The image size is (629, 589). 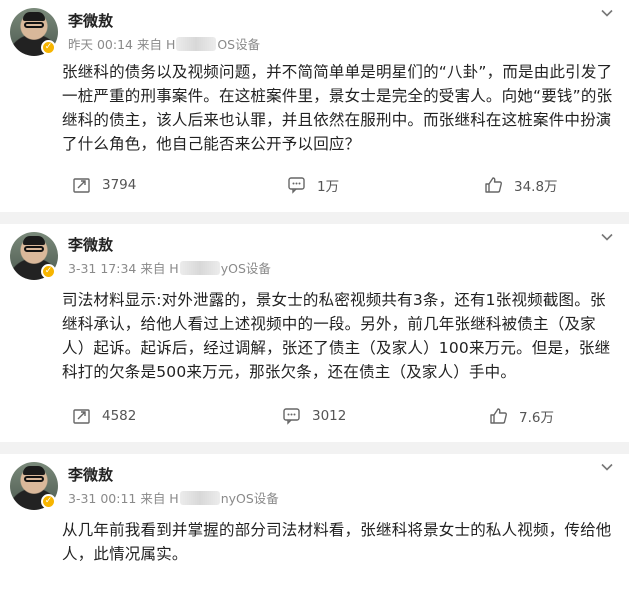 I want to click on repost-count: 3794, so click(x=119, y=185).